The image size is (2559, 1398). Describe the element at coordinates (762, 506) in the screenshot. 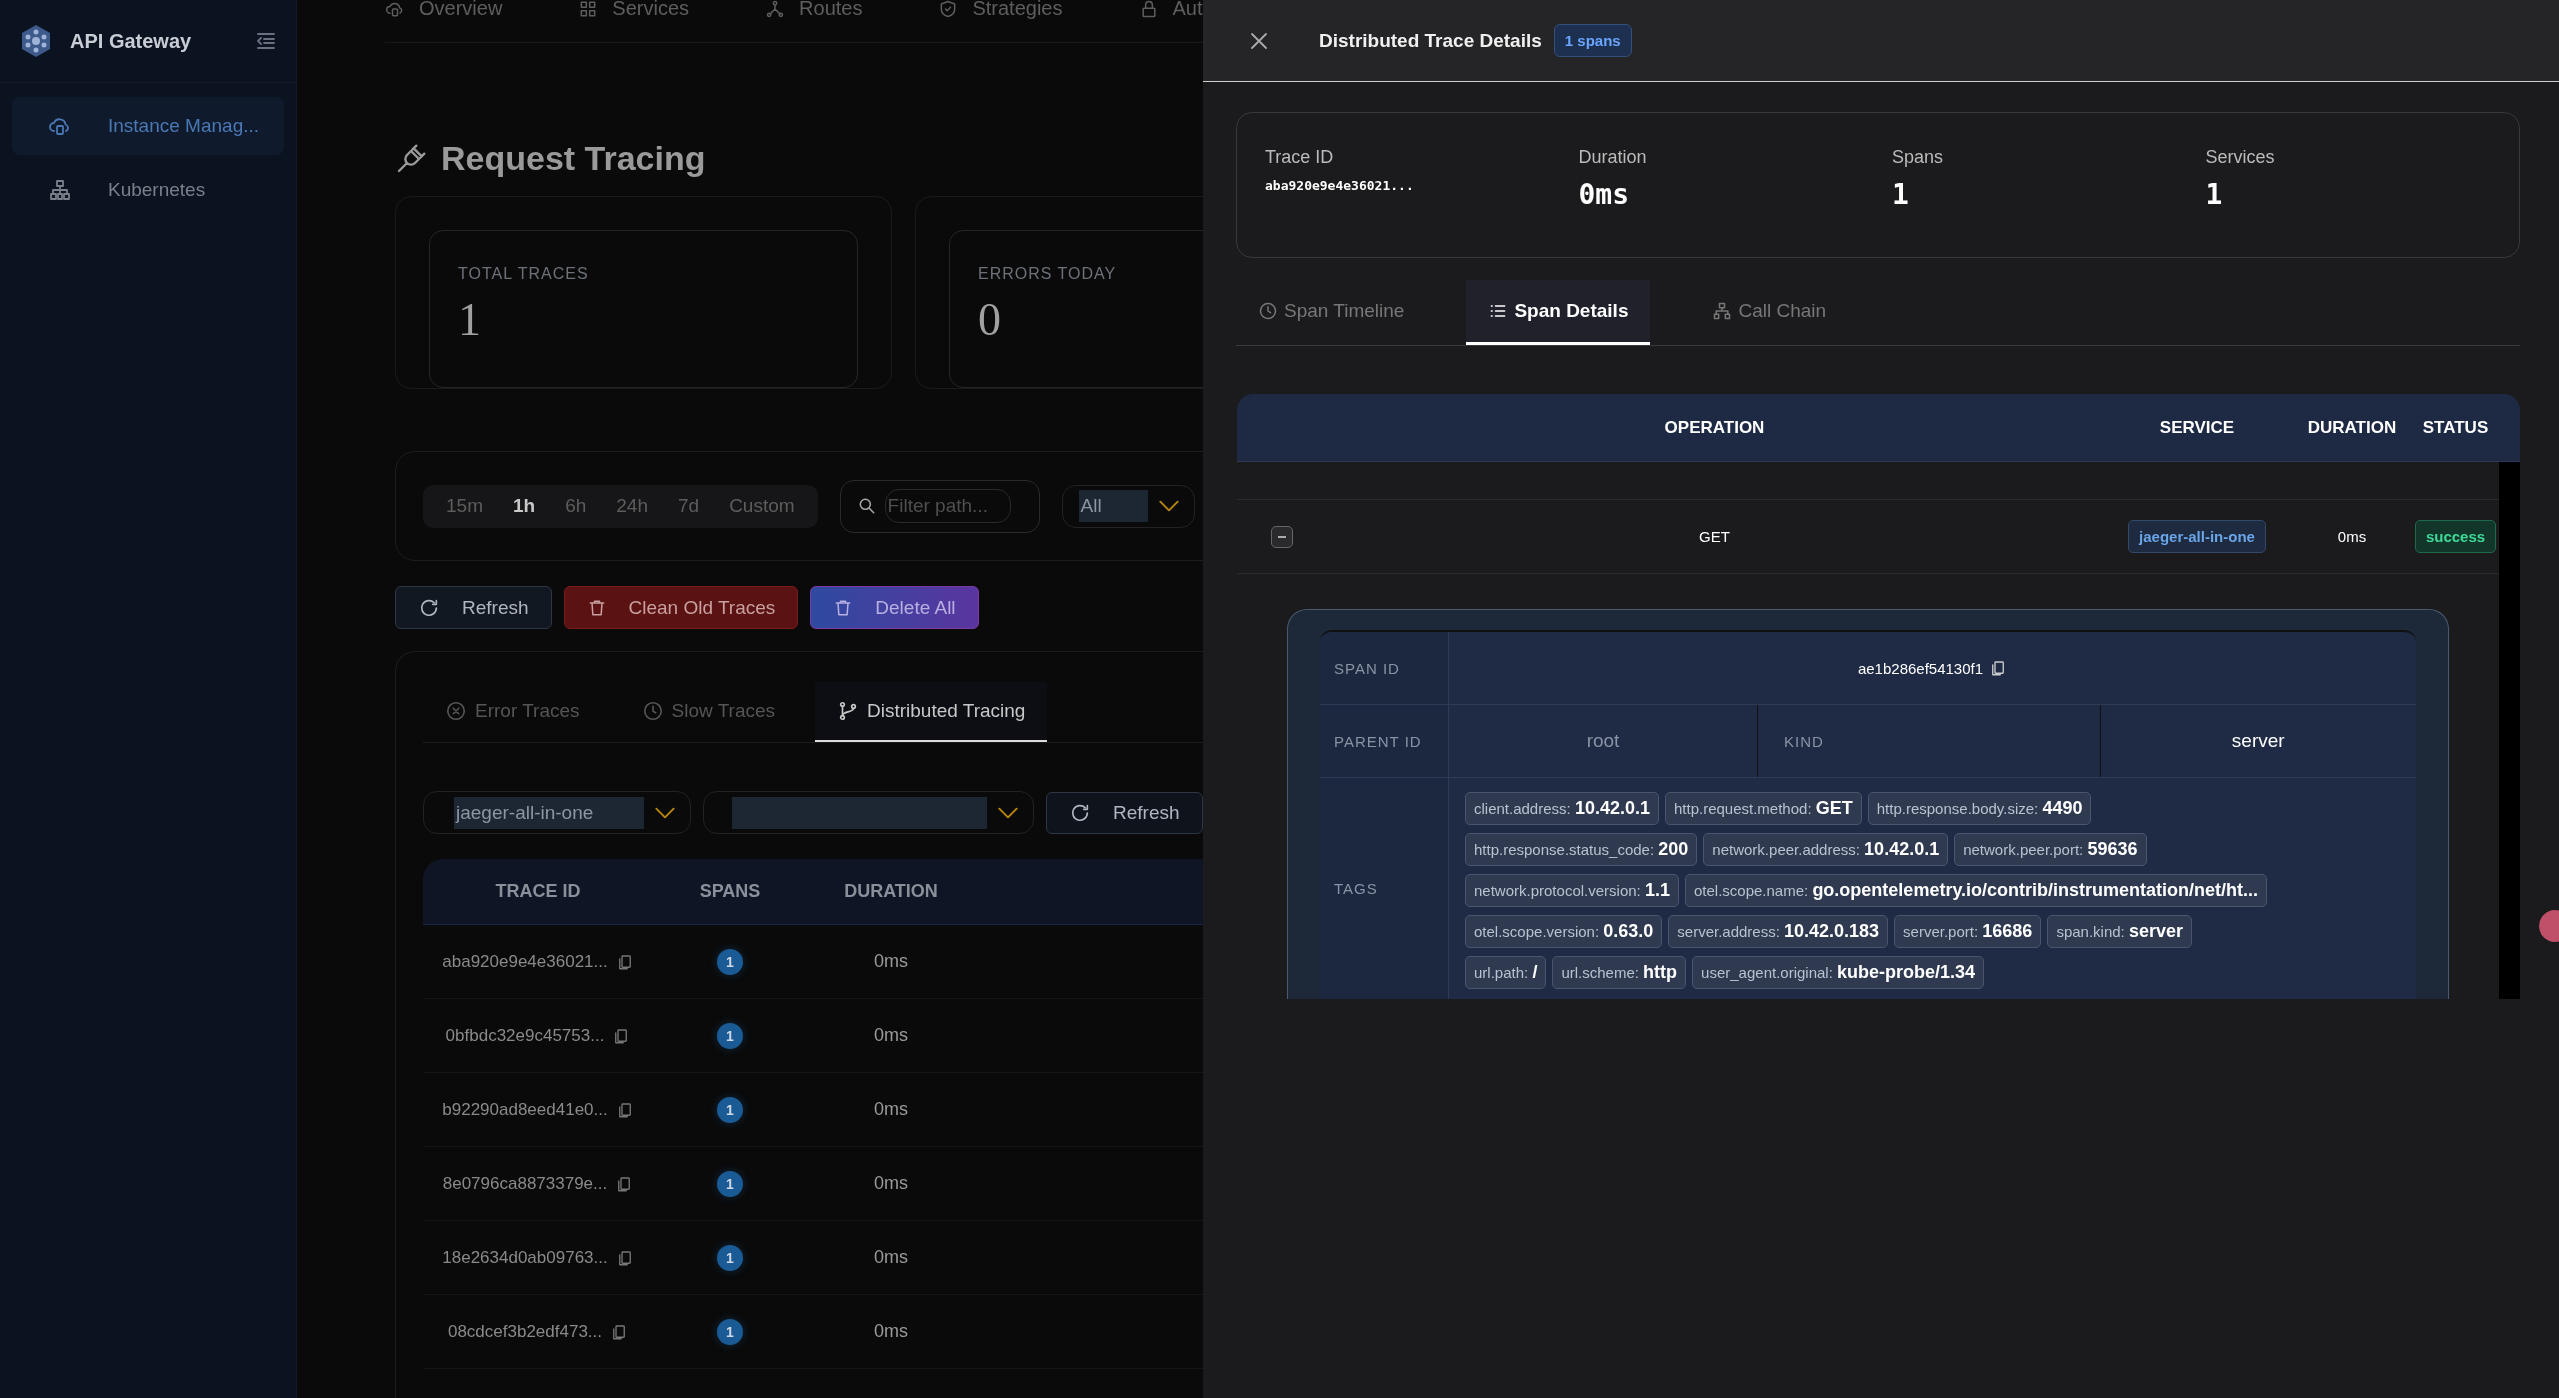

I see `time-range-option: Custom` at that location.